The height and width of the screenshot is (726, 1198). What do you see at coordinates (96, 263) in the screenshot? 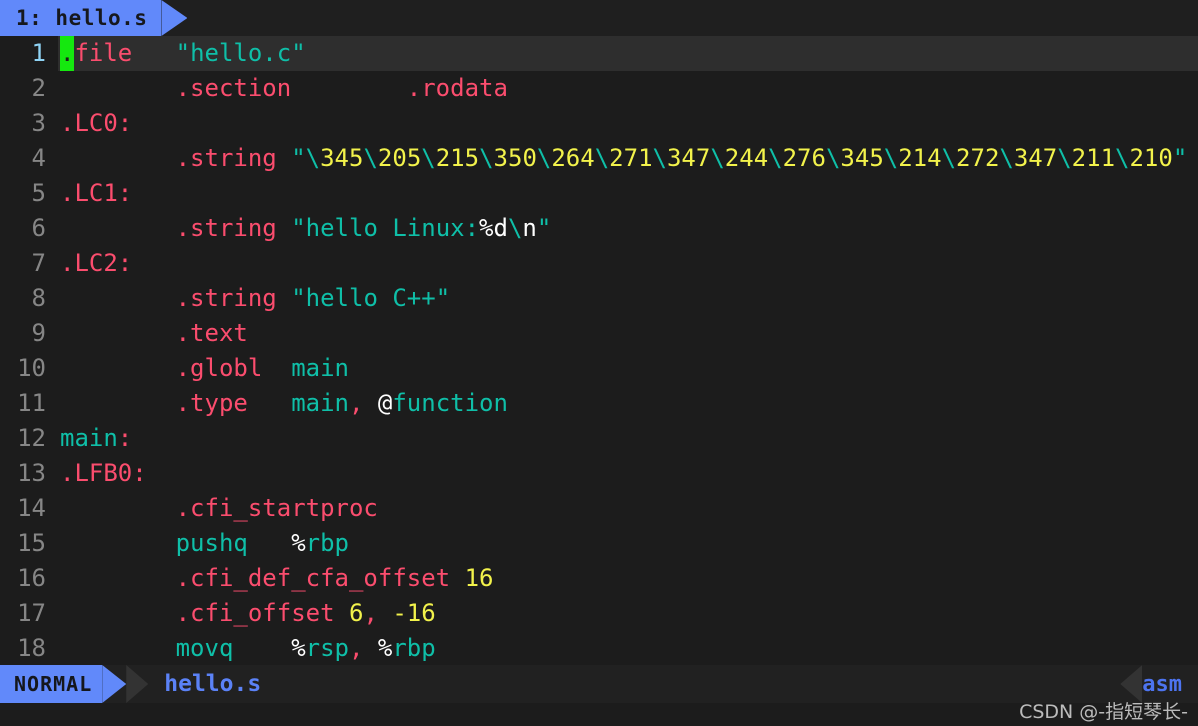
I see `line-content: .LC2:` at bounding box center [96, 263].